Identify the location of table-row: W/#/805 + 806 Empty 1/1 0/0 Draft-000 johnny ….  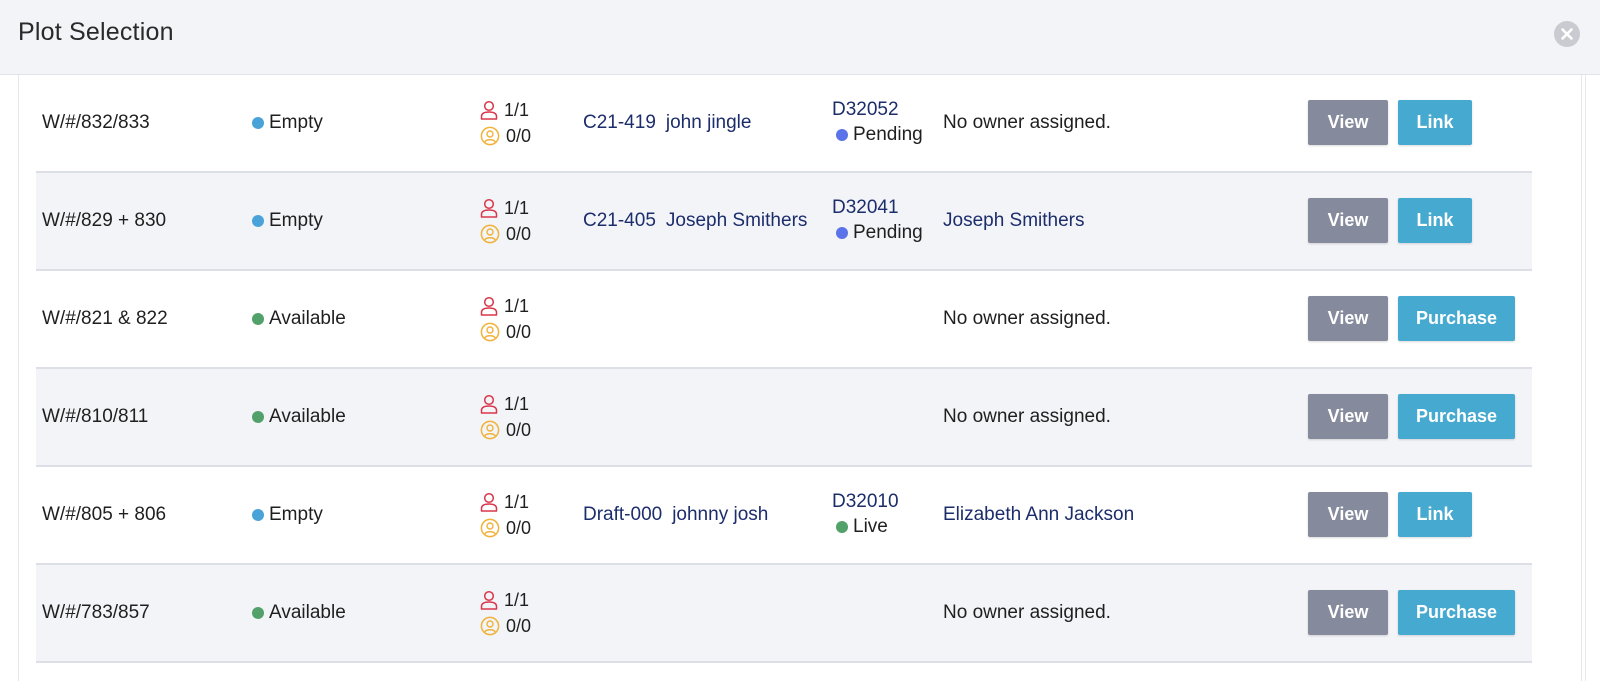
(784, 516).